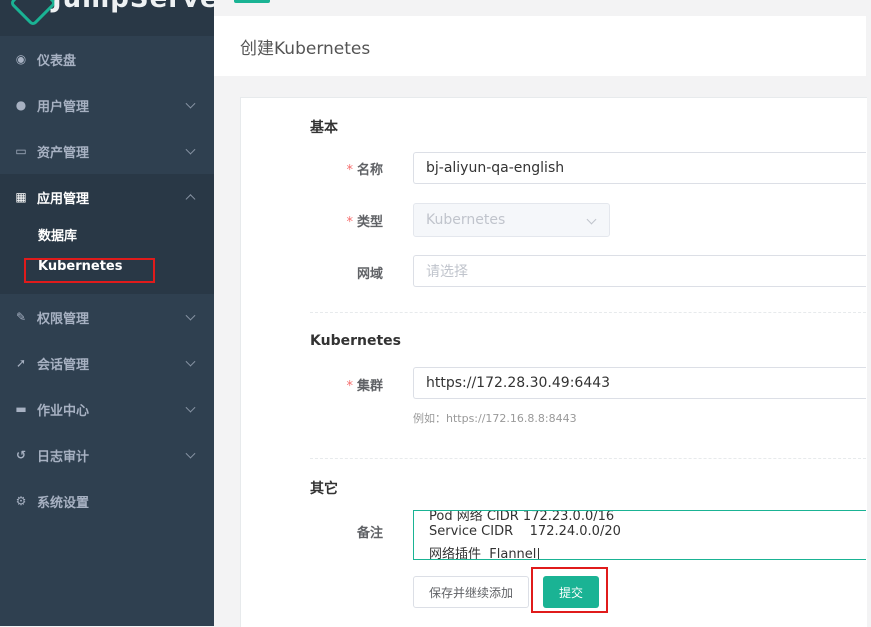 The height and width of the screenshot is (627, 871). Describe the element at coordinates (21, 409) in the screenshot. I see `coffee-icon: ▬` at that location.